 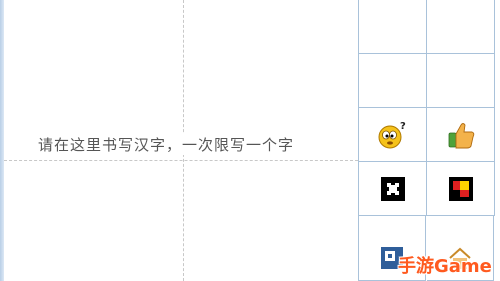 I want to click on red-yellow-square-icon, so click(x=460, y=188).